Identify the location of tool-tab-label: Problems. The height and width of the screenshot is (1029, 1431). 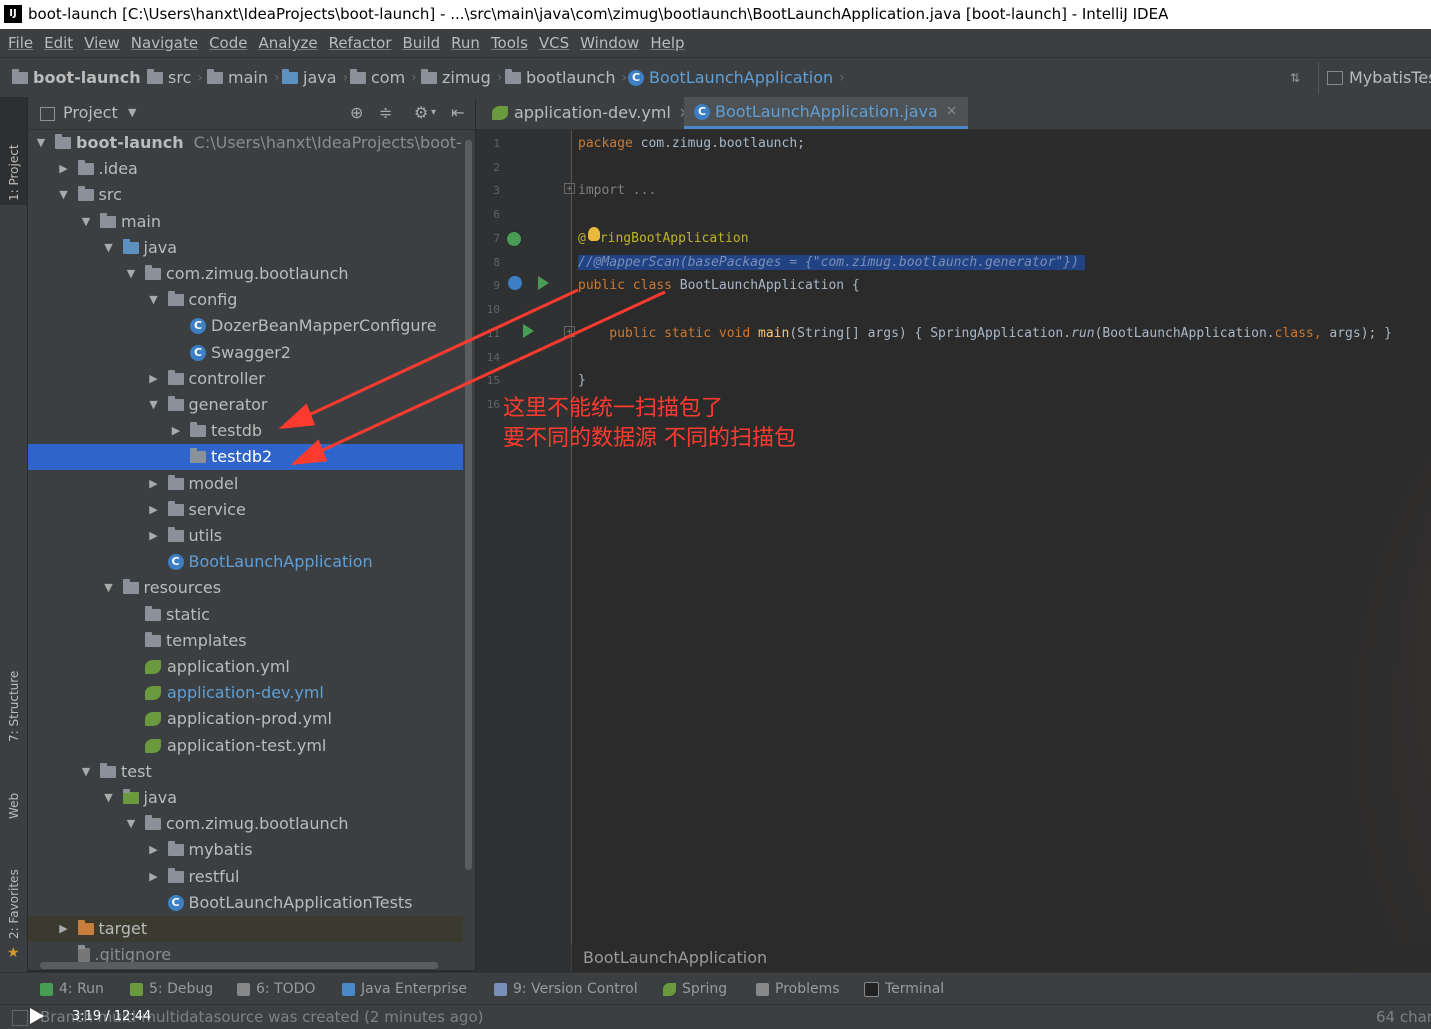
(807, 989).